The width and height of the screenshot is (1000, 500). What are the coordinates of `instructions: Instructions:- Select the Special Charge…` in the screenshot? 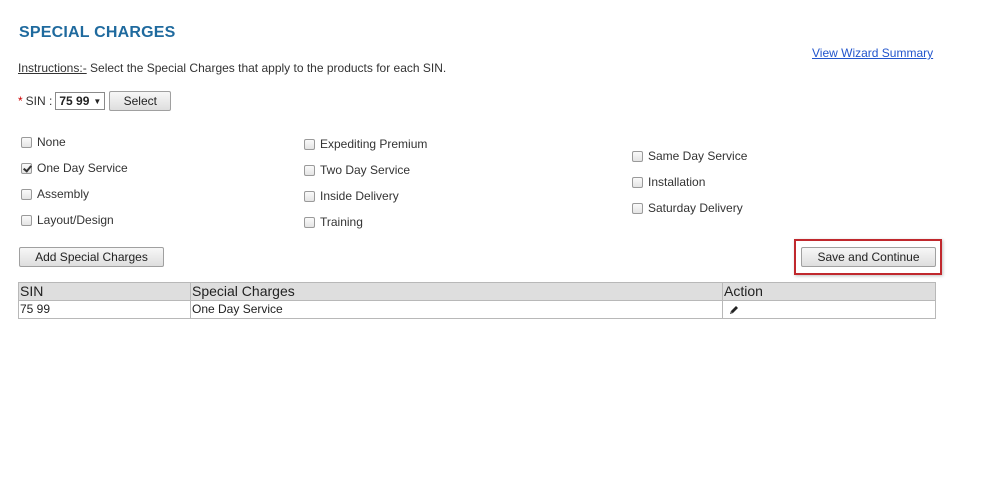 It's located at (232, 68).